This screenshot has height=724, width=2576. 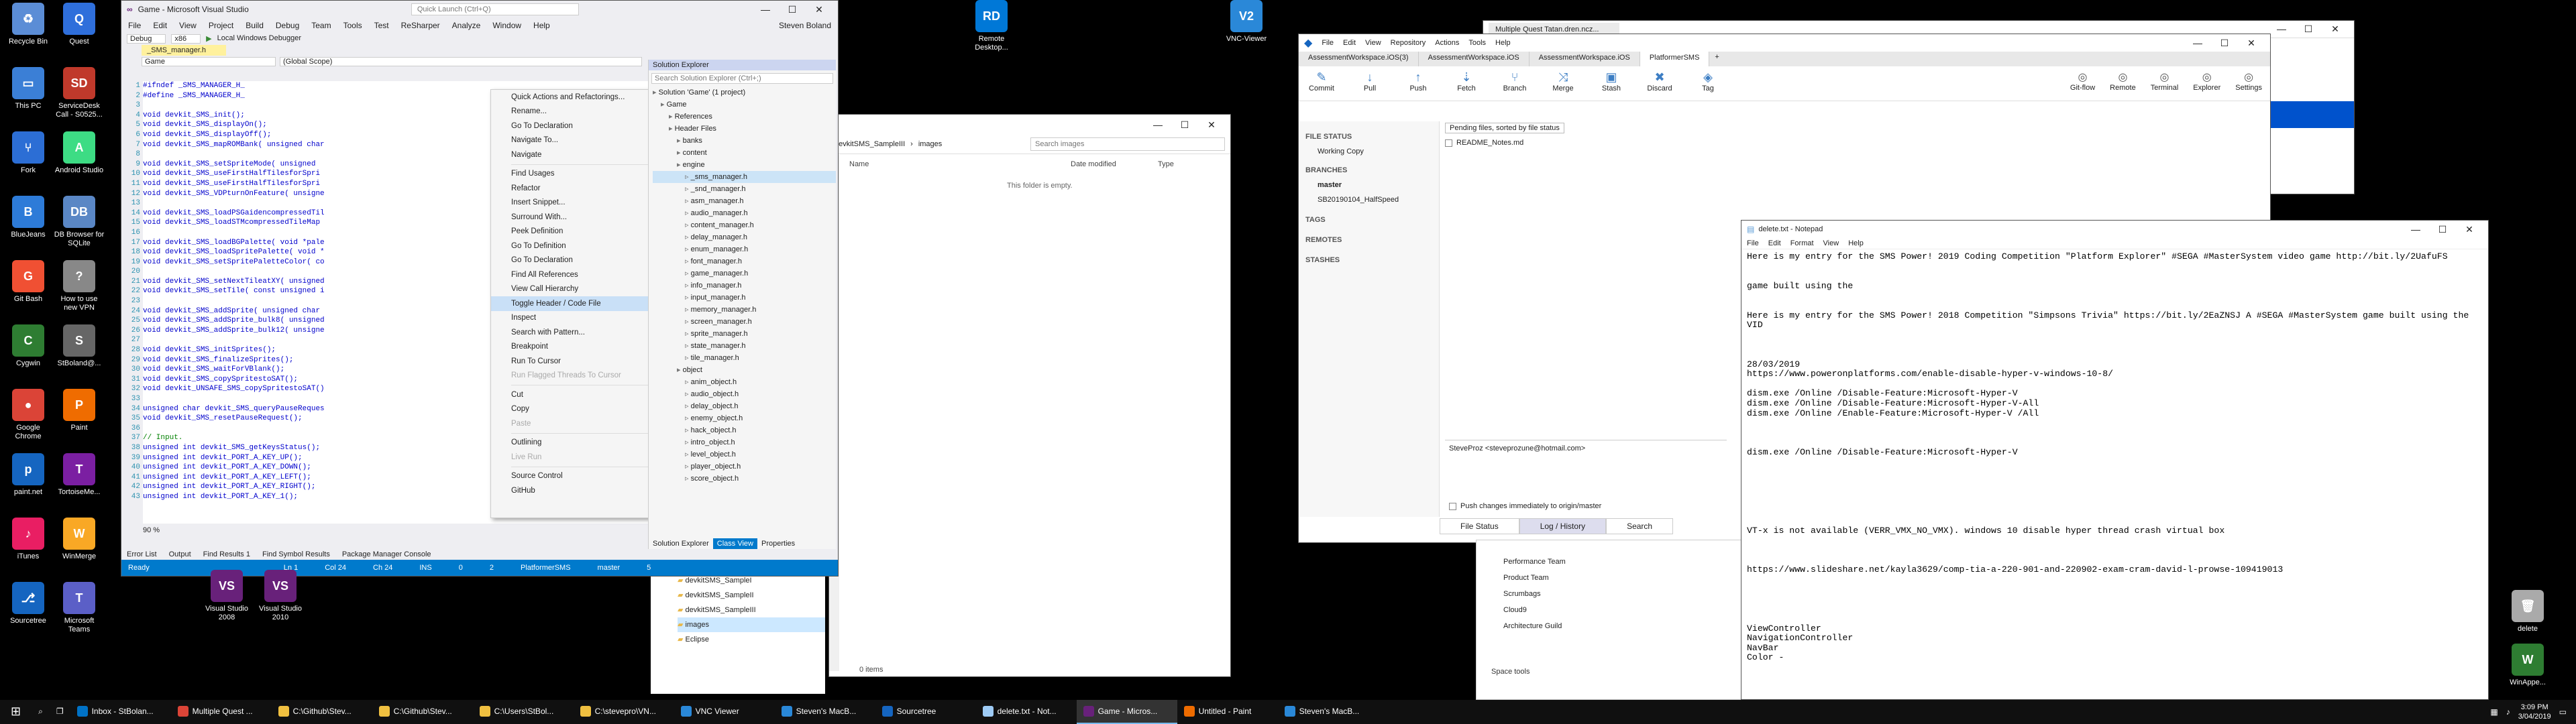 I want to click on solution-tree-item: ▸ content, so click(x=744, y=153).